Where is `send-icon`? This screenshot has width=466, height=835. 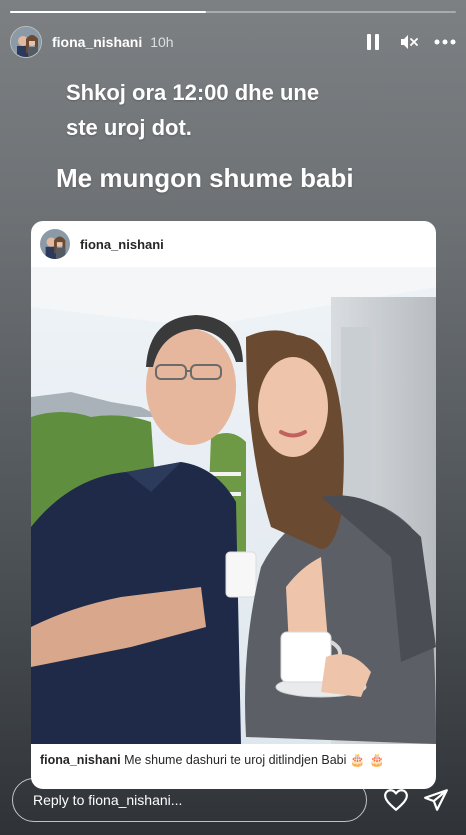
send-icon is located at coordinates (436, 800).